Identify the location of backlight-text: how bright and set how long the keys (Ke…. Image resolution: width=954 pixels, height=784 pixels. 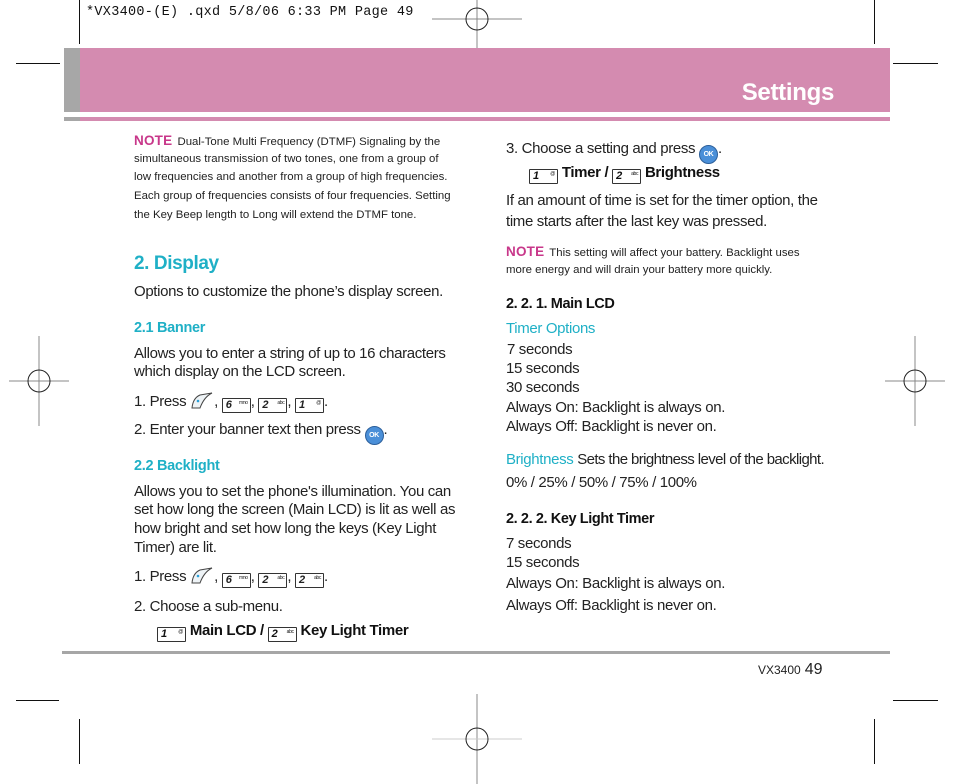
(285, 528).